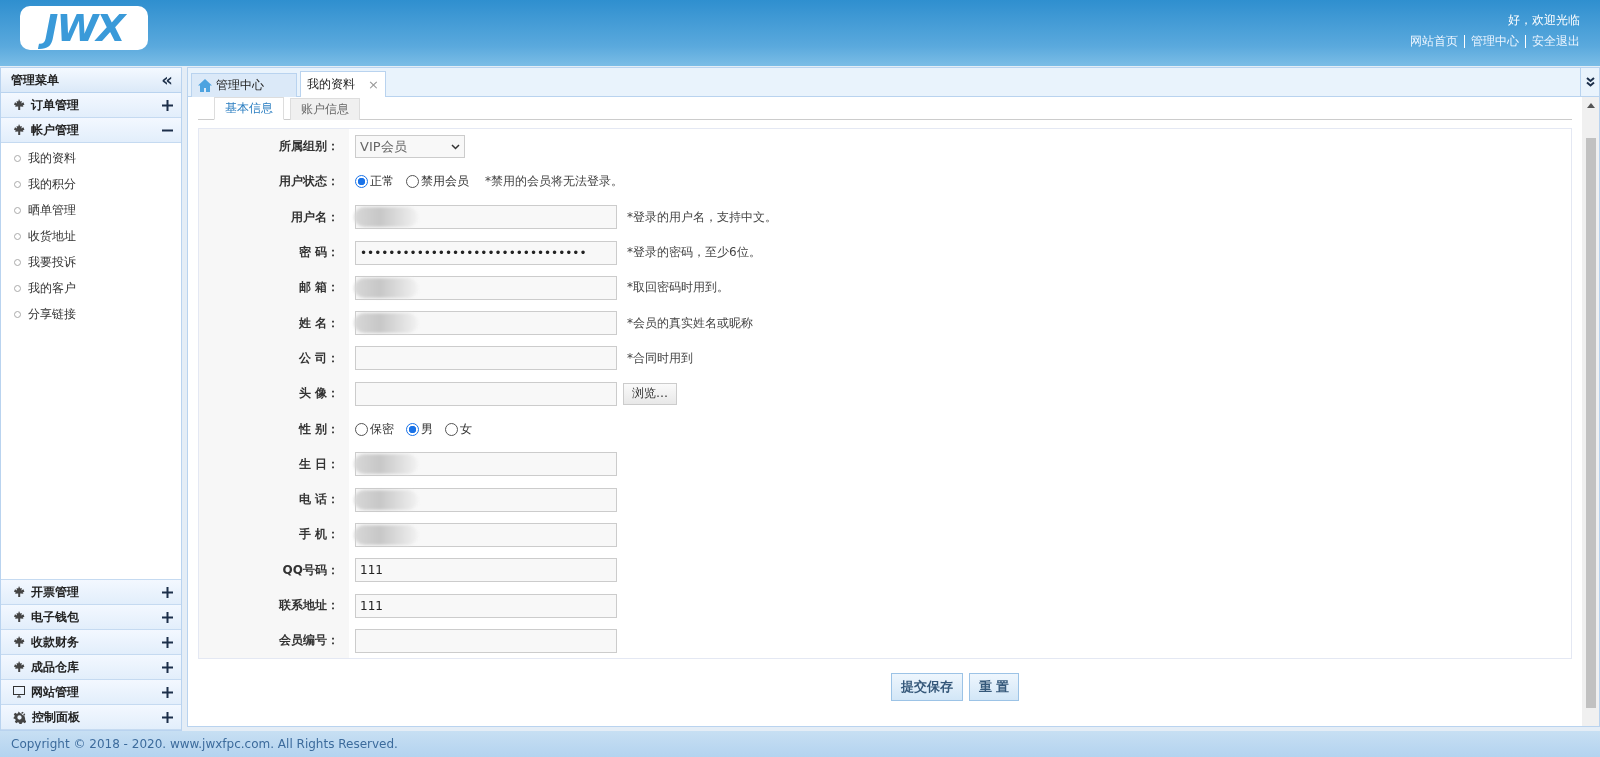 The width and height of the screenshot is (1600, 757). What do you see at coordinates (325, 109) in the screenshot?
I see `form-tab: 账户信息` at bounding box center [325, 109].